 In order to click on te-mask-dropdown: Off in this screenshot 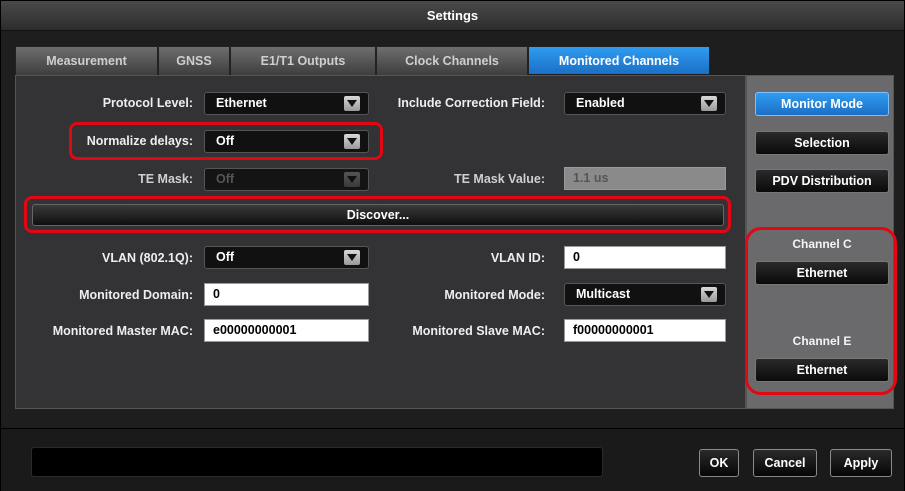, I will do `click(286, 179)`.